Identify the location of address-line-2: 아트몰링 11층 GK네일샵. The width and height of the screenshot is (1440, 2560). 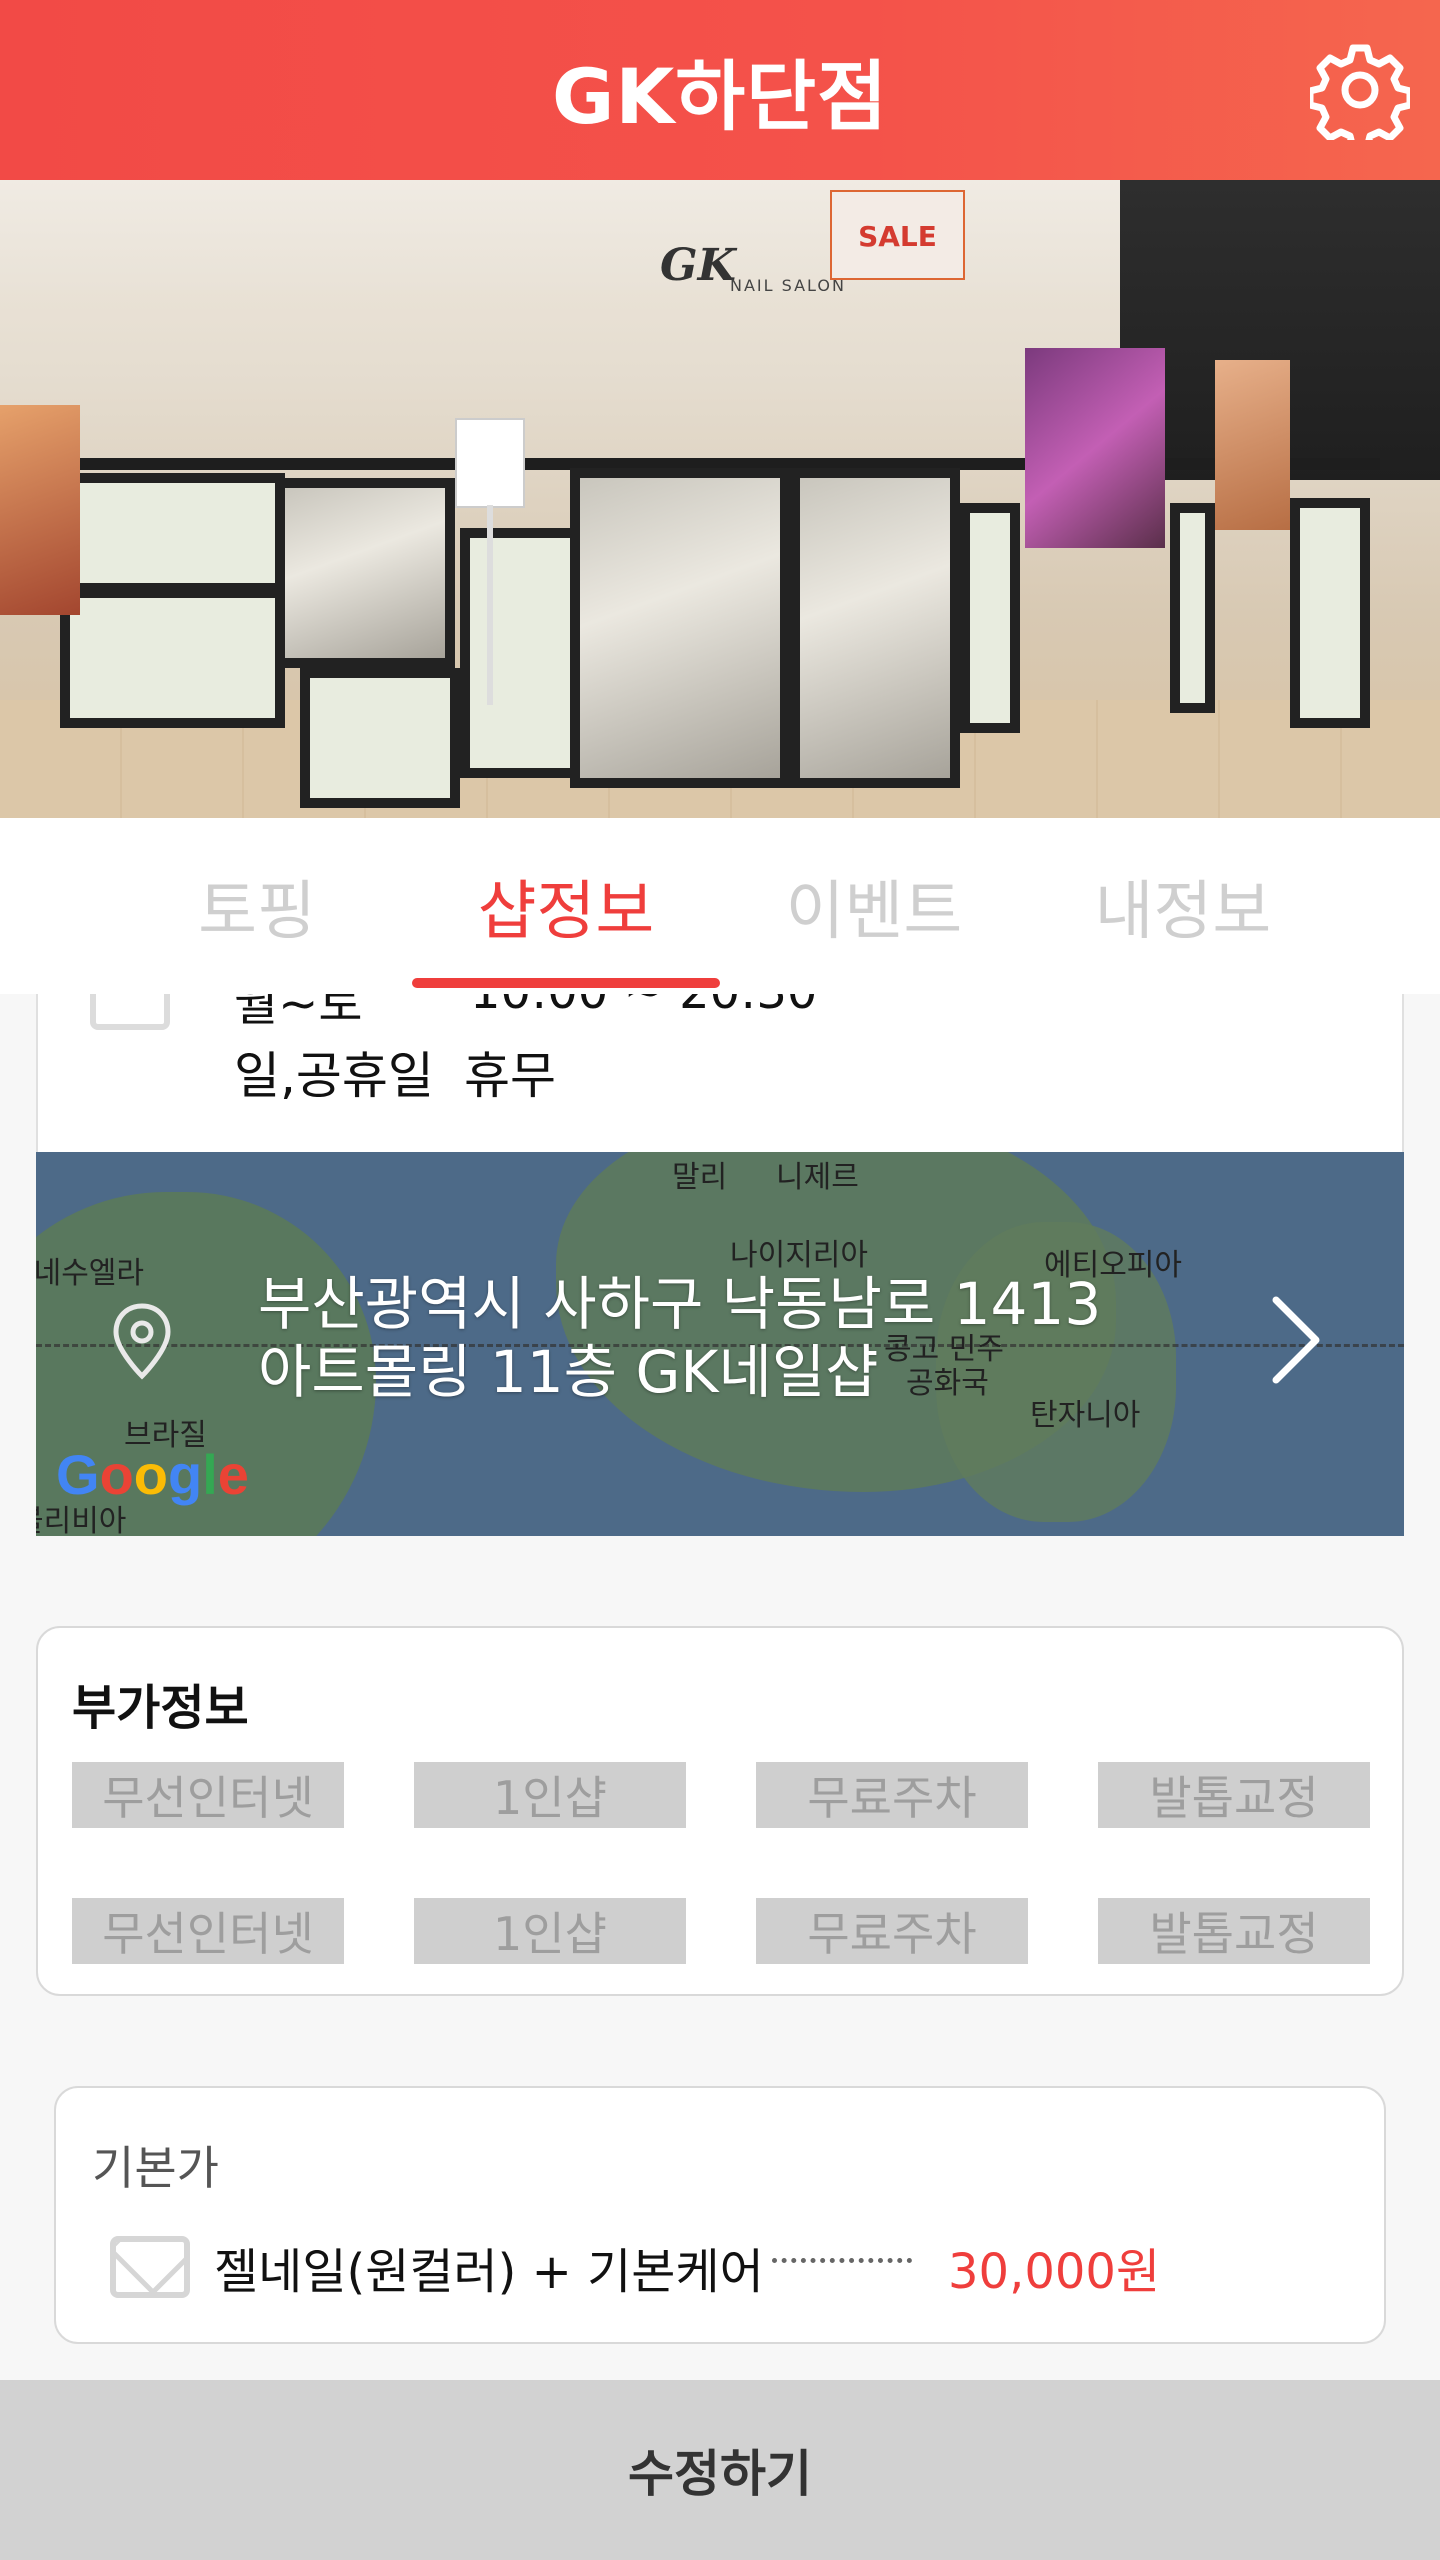
(568, 1372).